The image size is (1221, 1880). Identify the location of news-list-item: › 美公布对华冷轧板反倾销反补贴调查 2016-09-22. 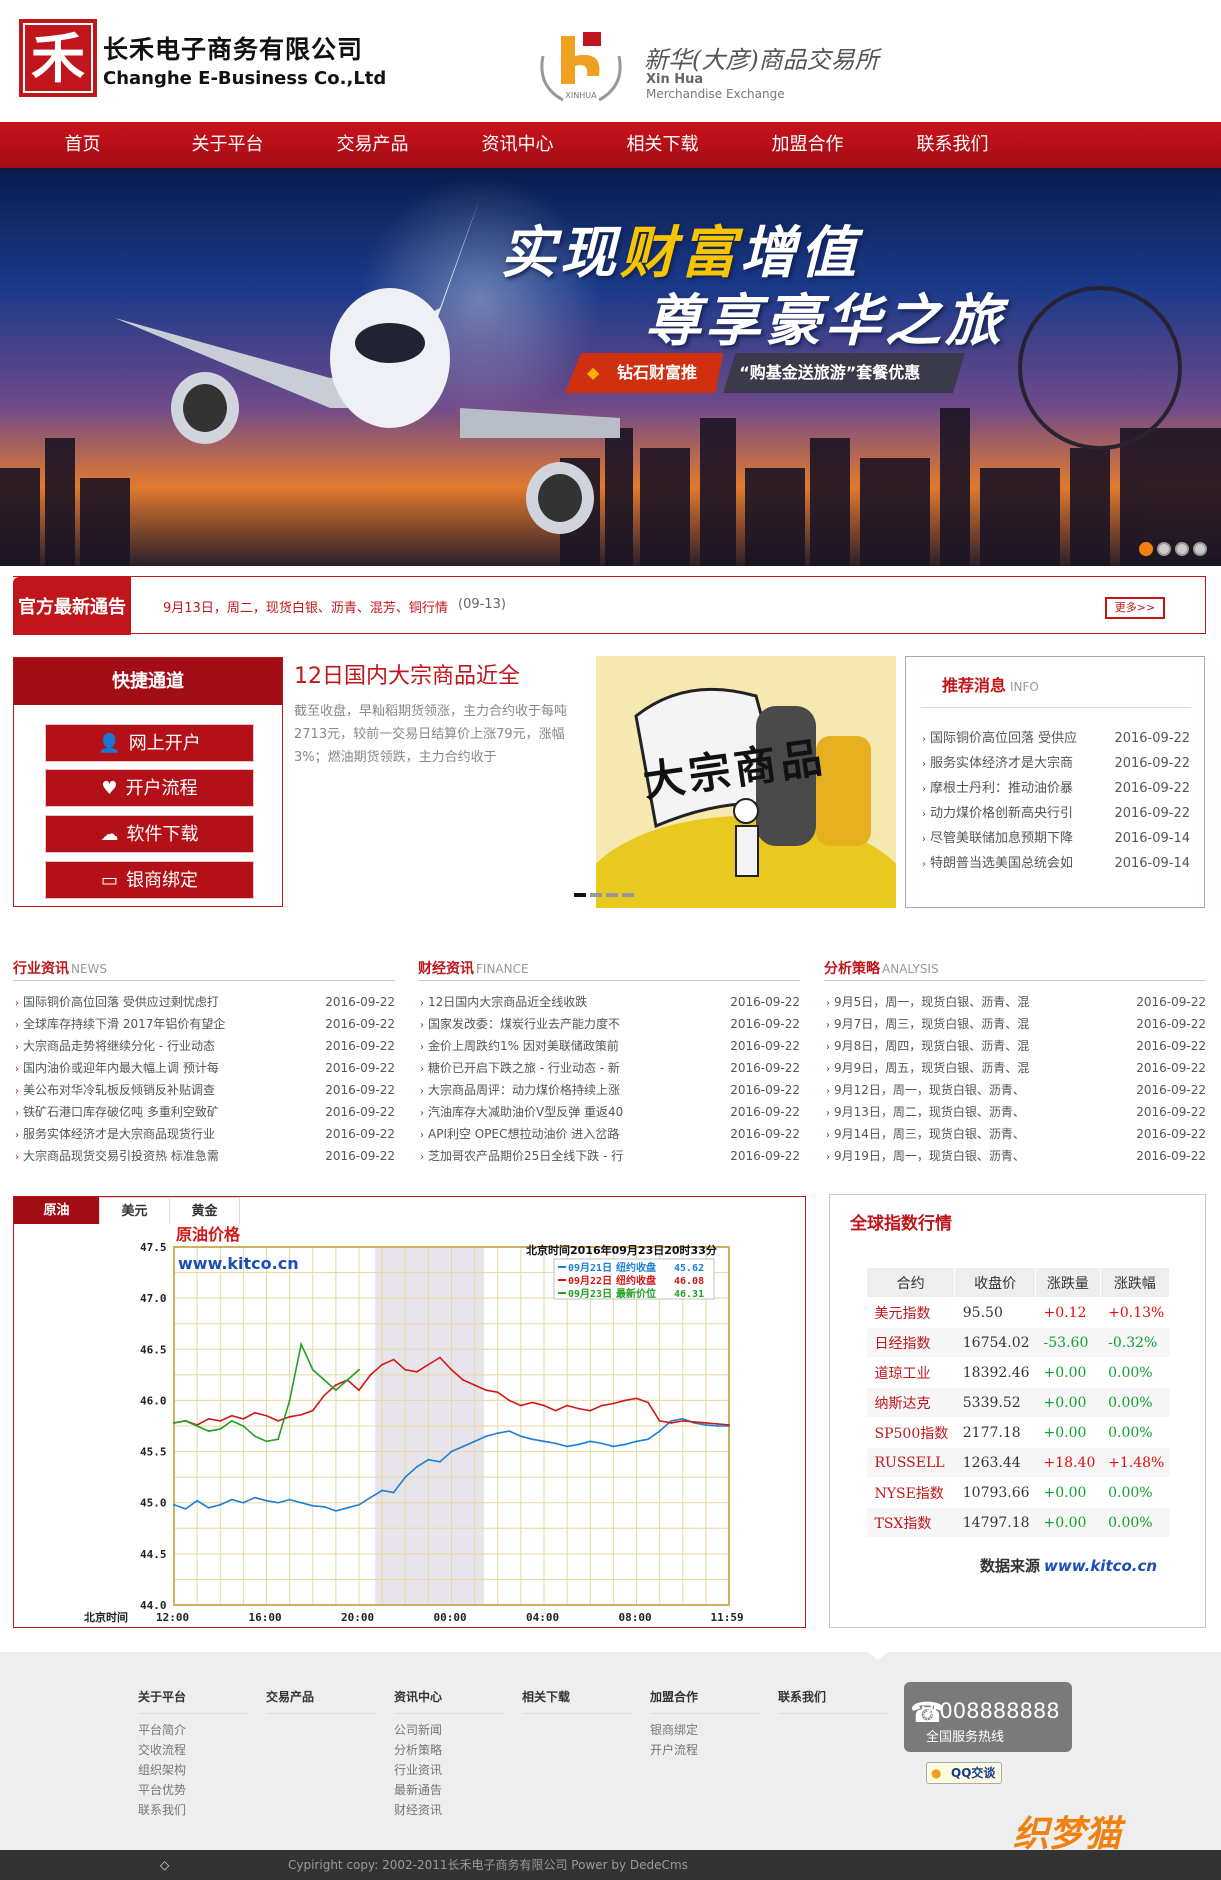
(205, 1090).